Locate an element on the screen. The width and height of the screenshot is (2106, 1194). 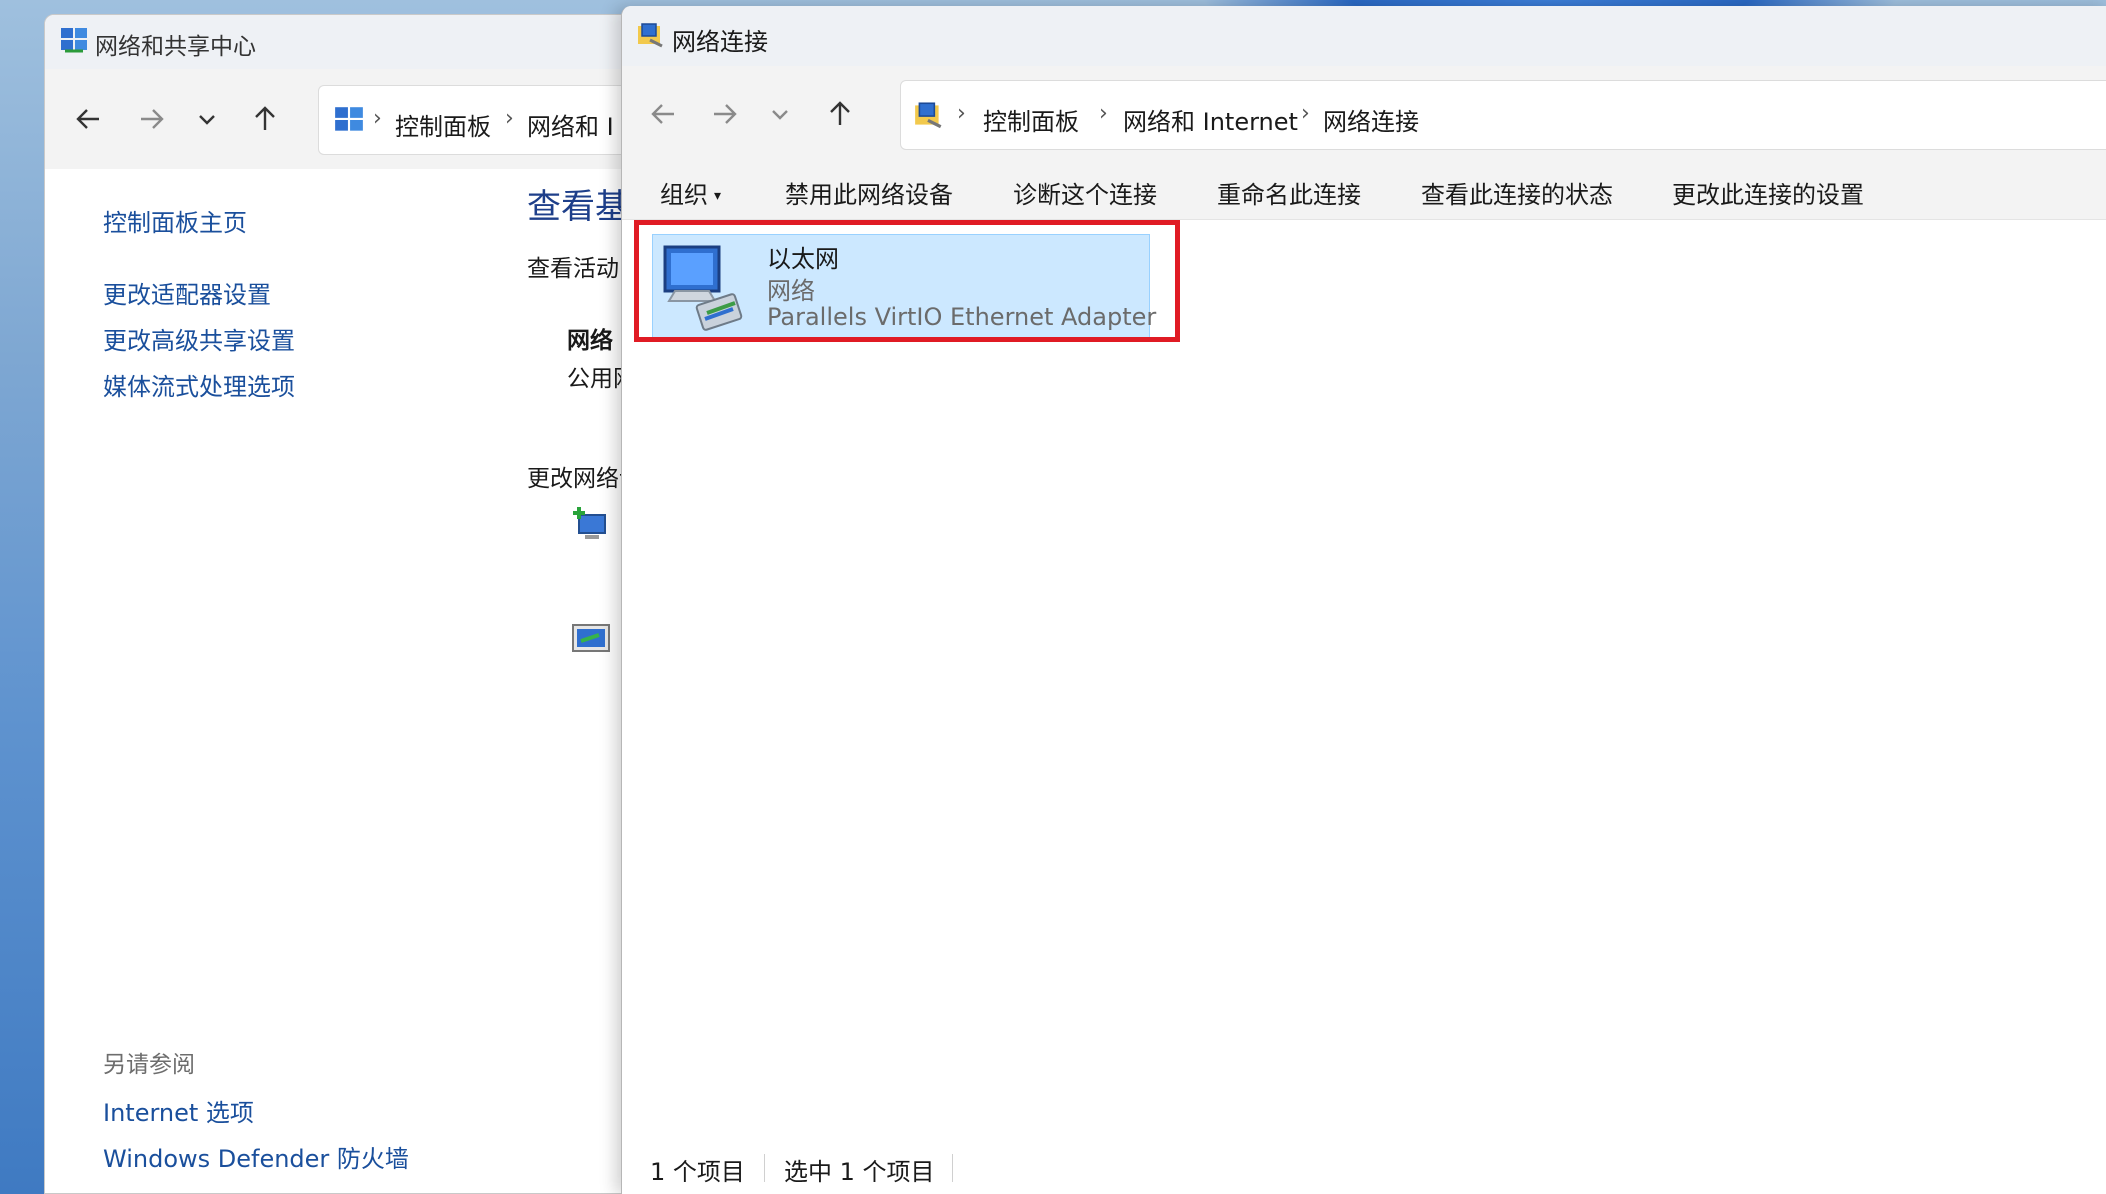
connection-device: Parallels VirtIO Ethernet Adapter is located at coordinates (962, 317).